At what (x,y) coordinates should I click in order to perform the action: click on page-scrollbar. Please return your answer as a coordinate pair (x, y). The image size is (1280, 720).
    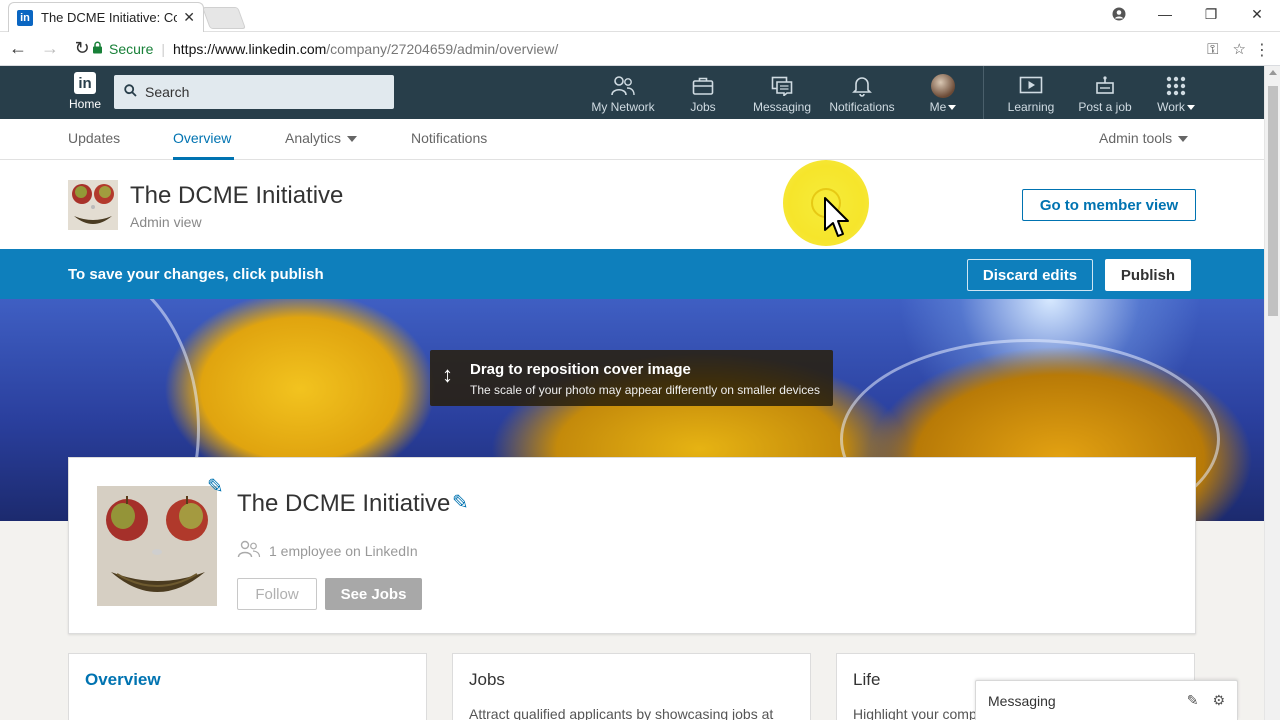
    Looking at the image, I should click on (1272, 393).